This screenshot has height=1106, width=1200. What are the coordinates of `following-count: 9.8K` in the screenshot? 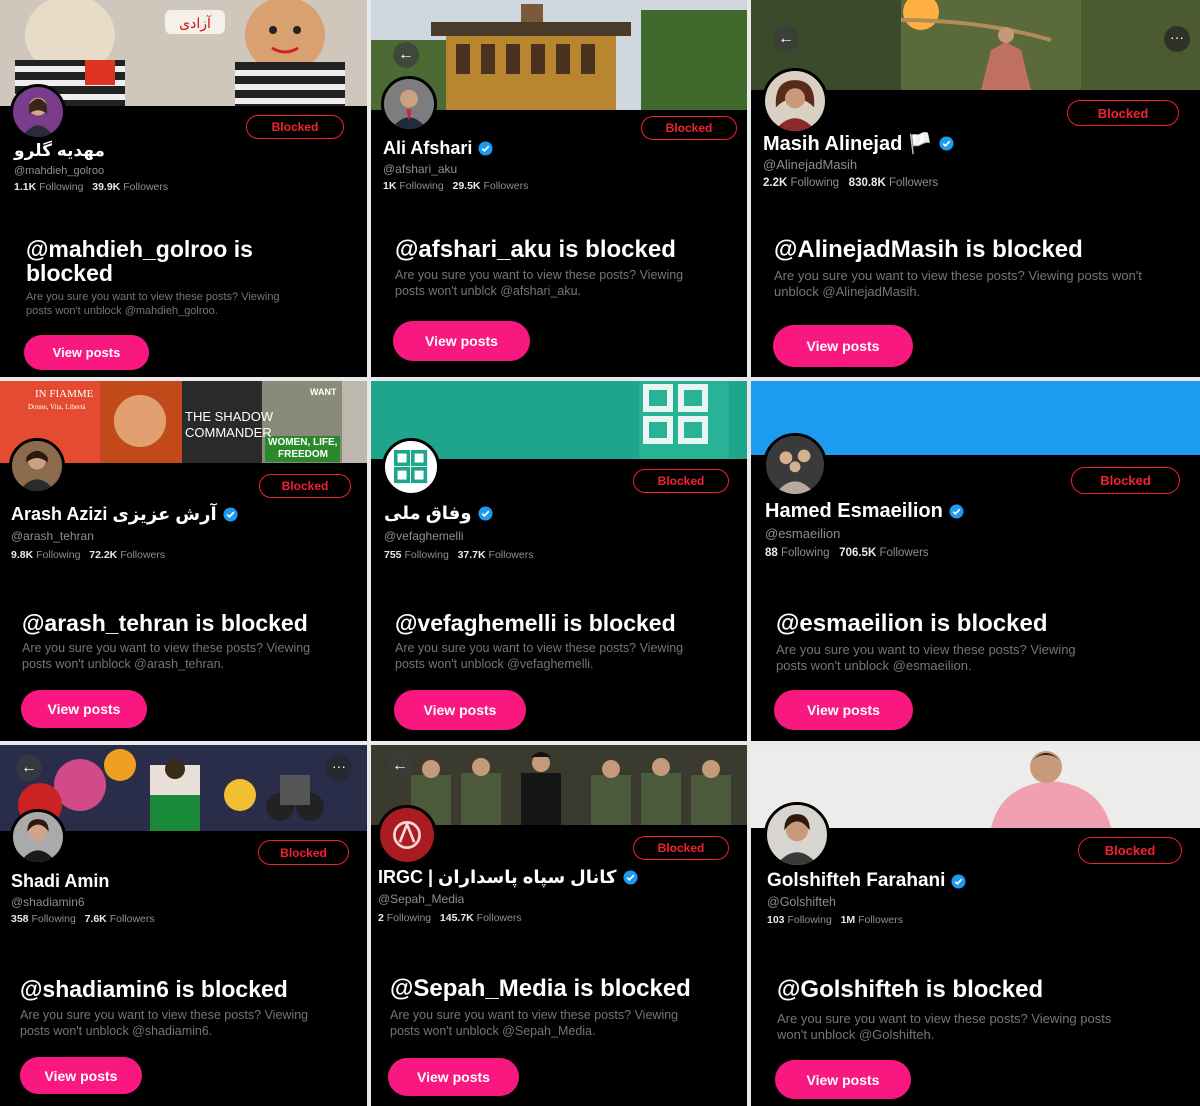 It's located at (22, 555).